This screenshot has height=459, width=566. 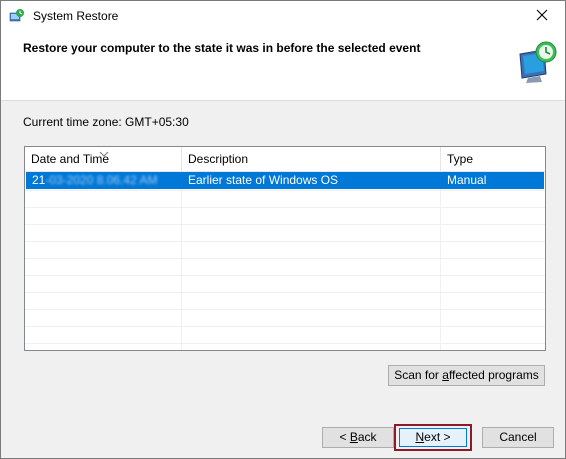 I want to click on accelerator-key: B, so click(x=353, y=437).